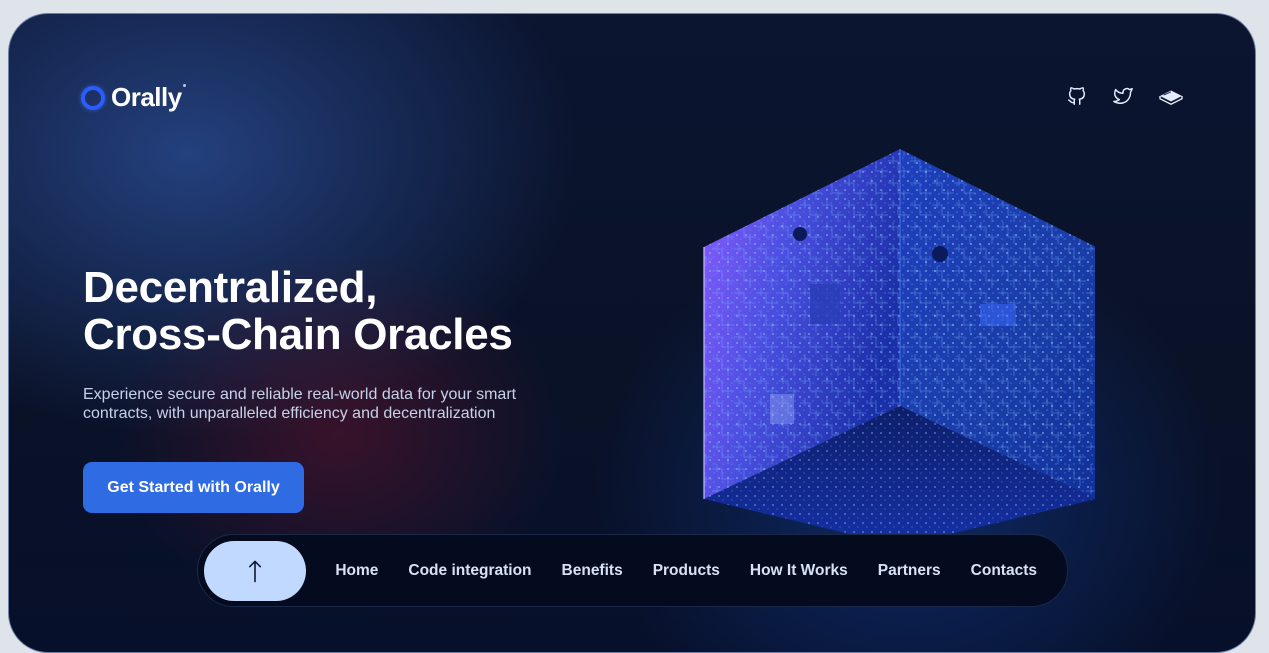  I want to click on arrow-up-icon, so click(255, 571).